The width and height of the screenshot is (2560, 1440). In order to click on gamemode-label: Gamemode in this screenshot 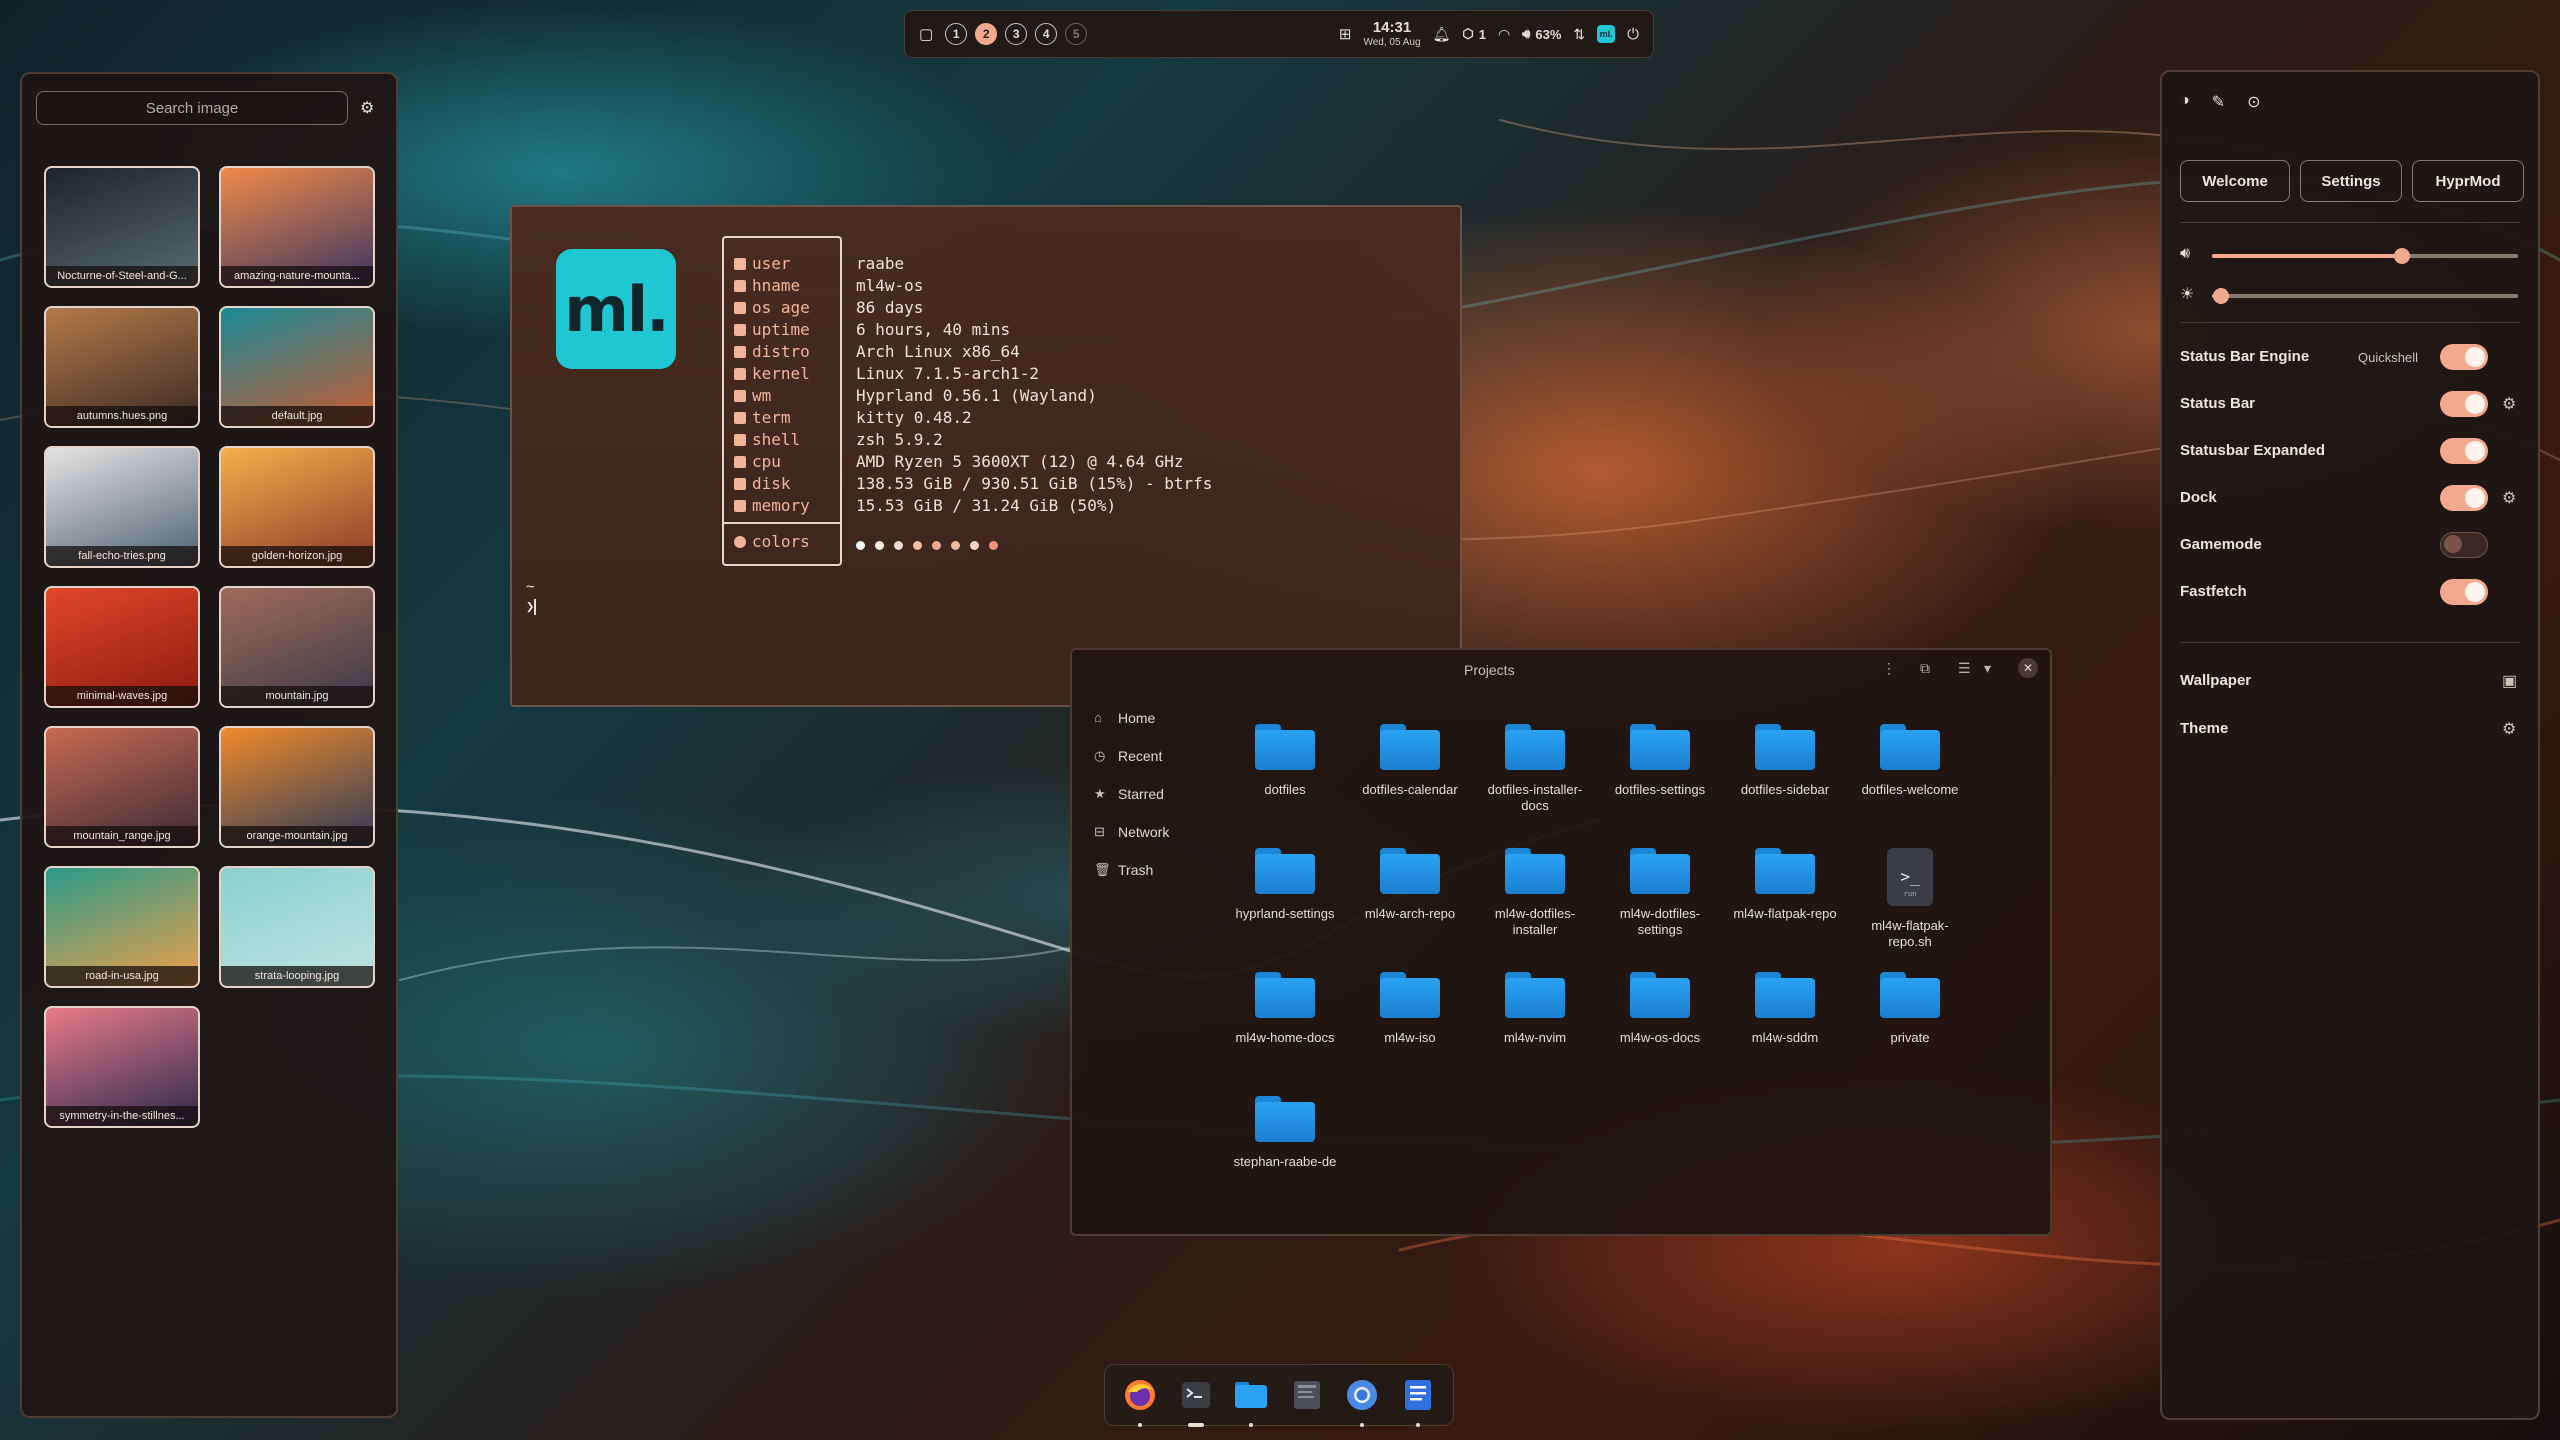, I will do `click(2221, 544)`.